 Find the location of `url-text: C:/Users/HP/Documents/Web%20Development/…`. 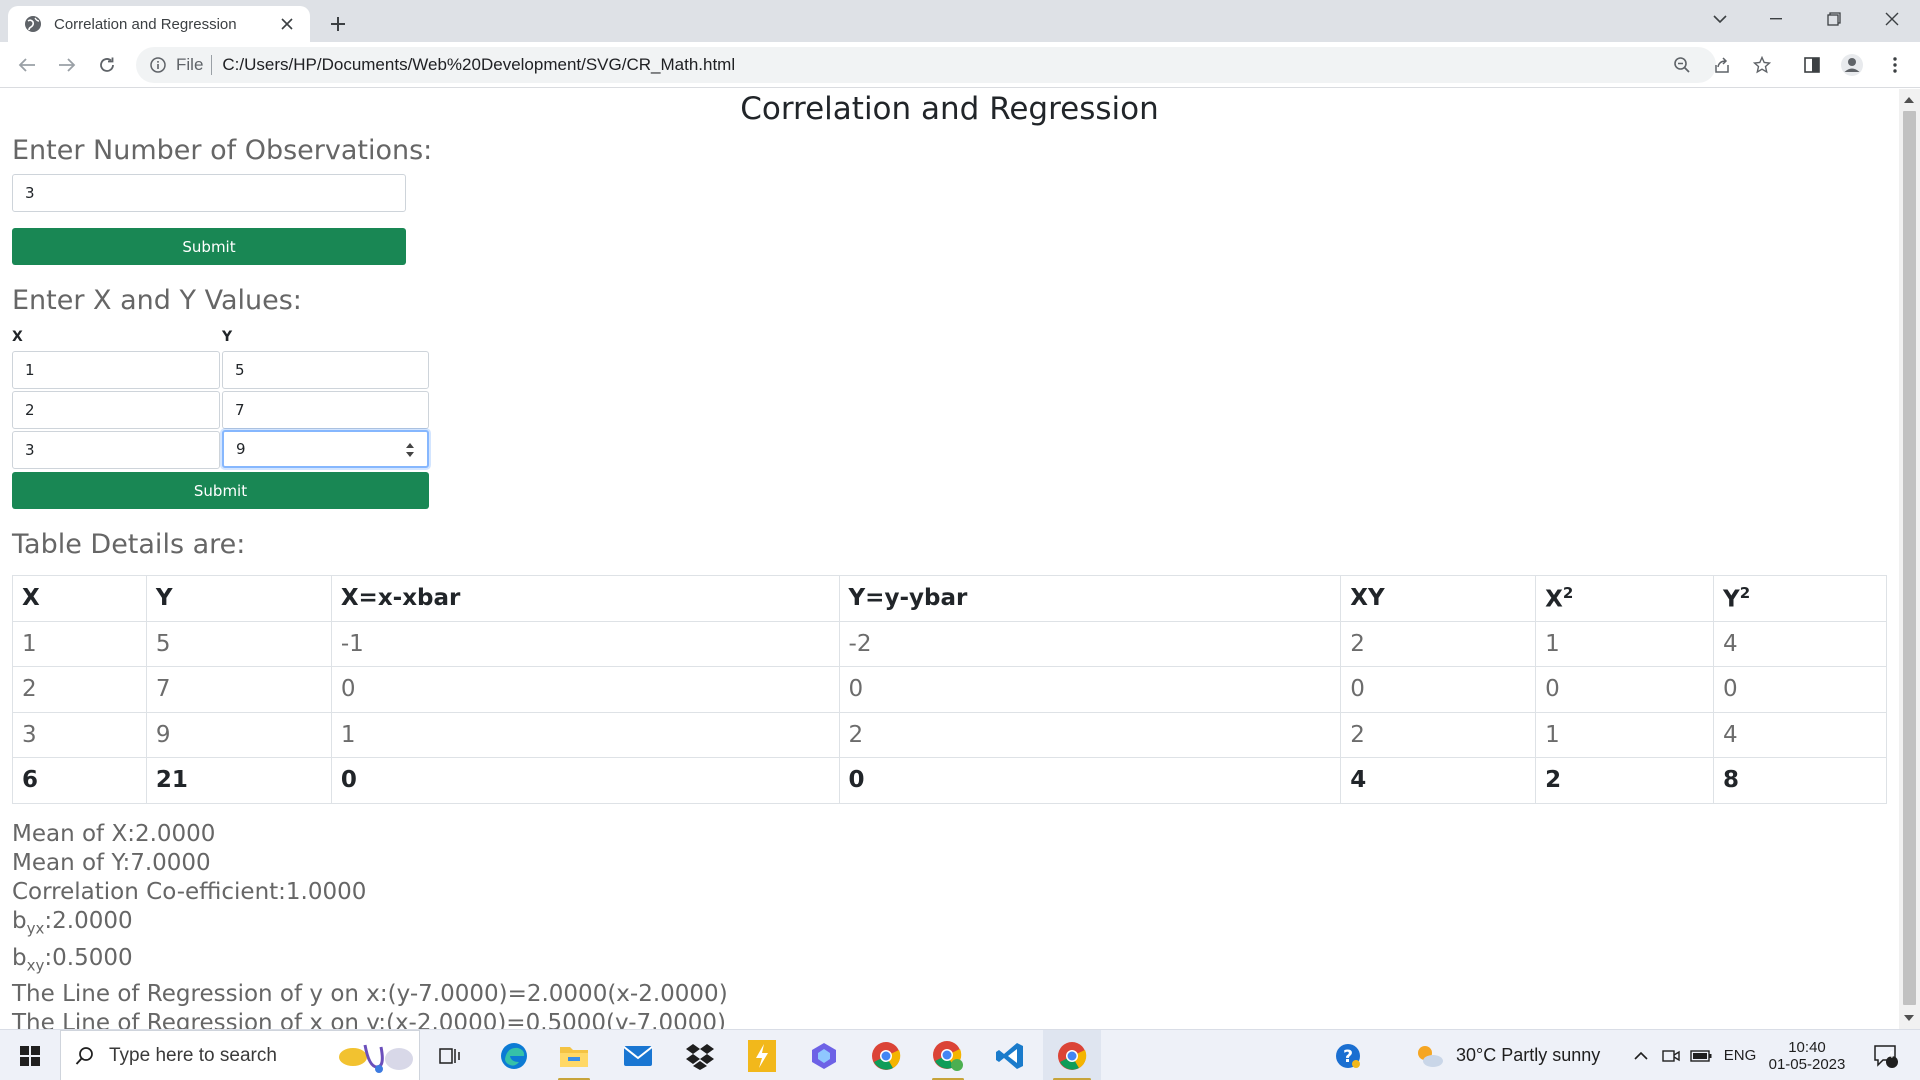

url-text: C:/Users/HP/Documents/Web%20Development/… is located at coordinates (478, 65).